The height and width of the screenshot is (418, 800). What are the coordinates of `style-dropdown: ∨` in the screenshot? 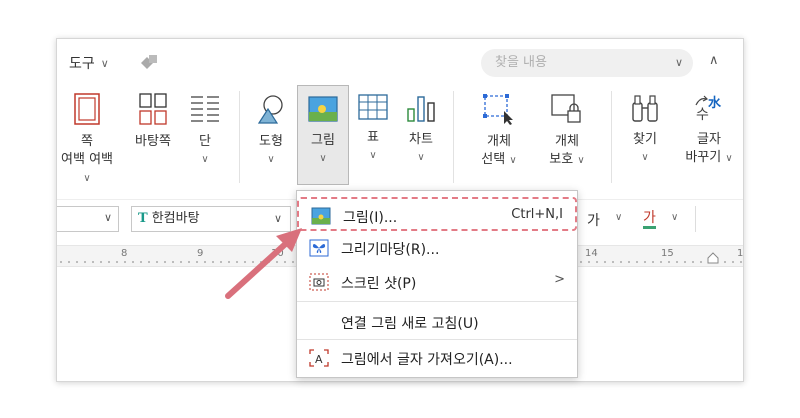 It's located at (88, 219).